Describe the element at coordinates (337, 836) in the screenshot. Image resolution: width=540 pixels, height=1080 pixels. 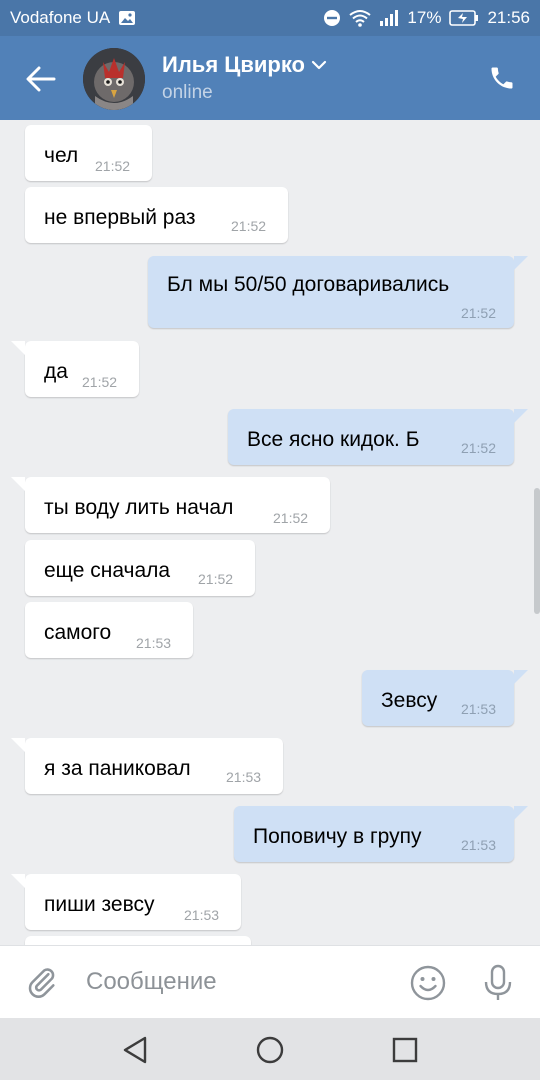
I see `message-text: Поповичу в групу` at that location.